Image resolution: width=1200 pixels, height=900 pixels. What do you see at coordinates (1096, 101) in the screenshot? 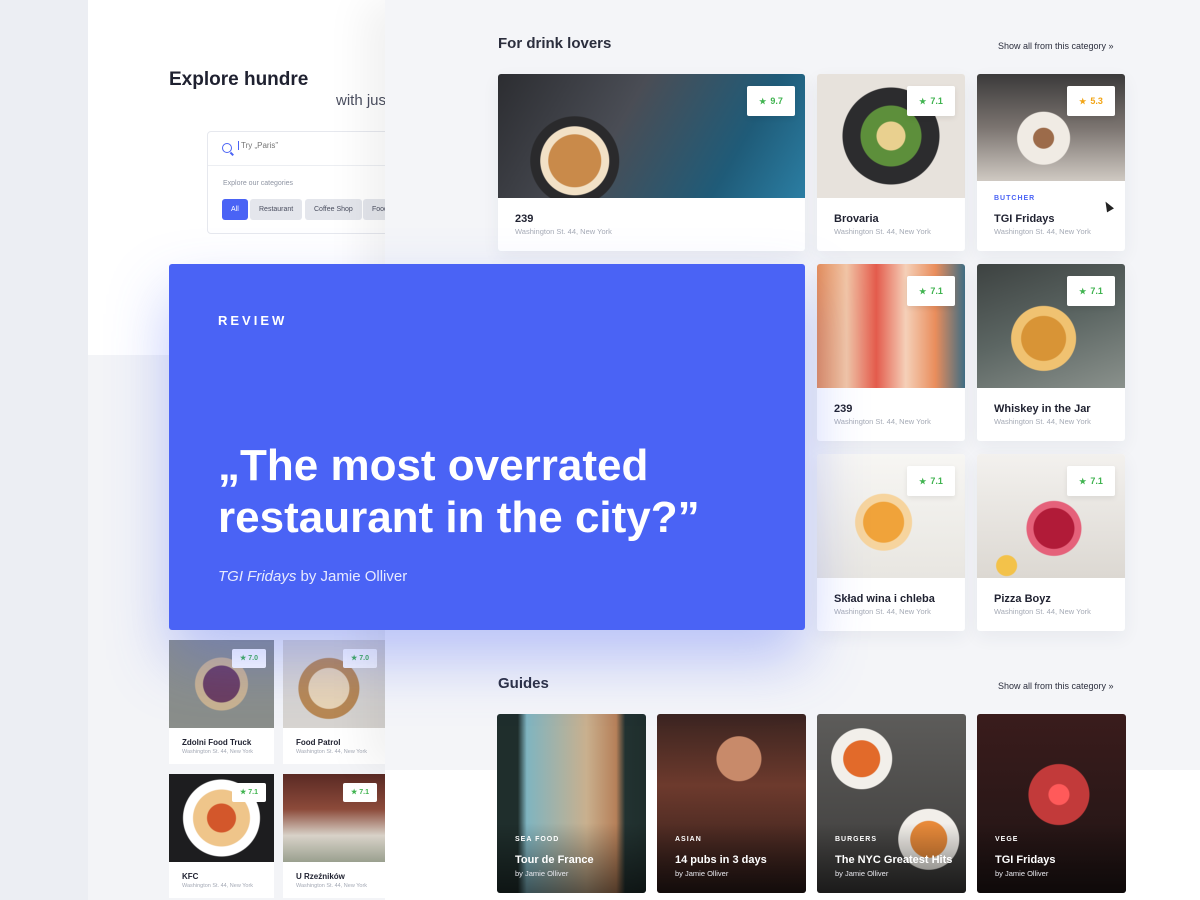
I see `rating-value: 5.3` at bounding box center [1096, 101].